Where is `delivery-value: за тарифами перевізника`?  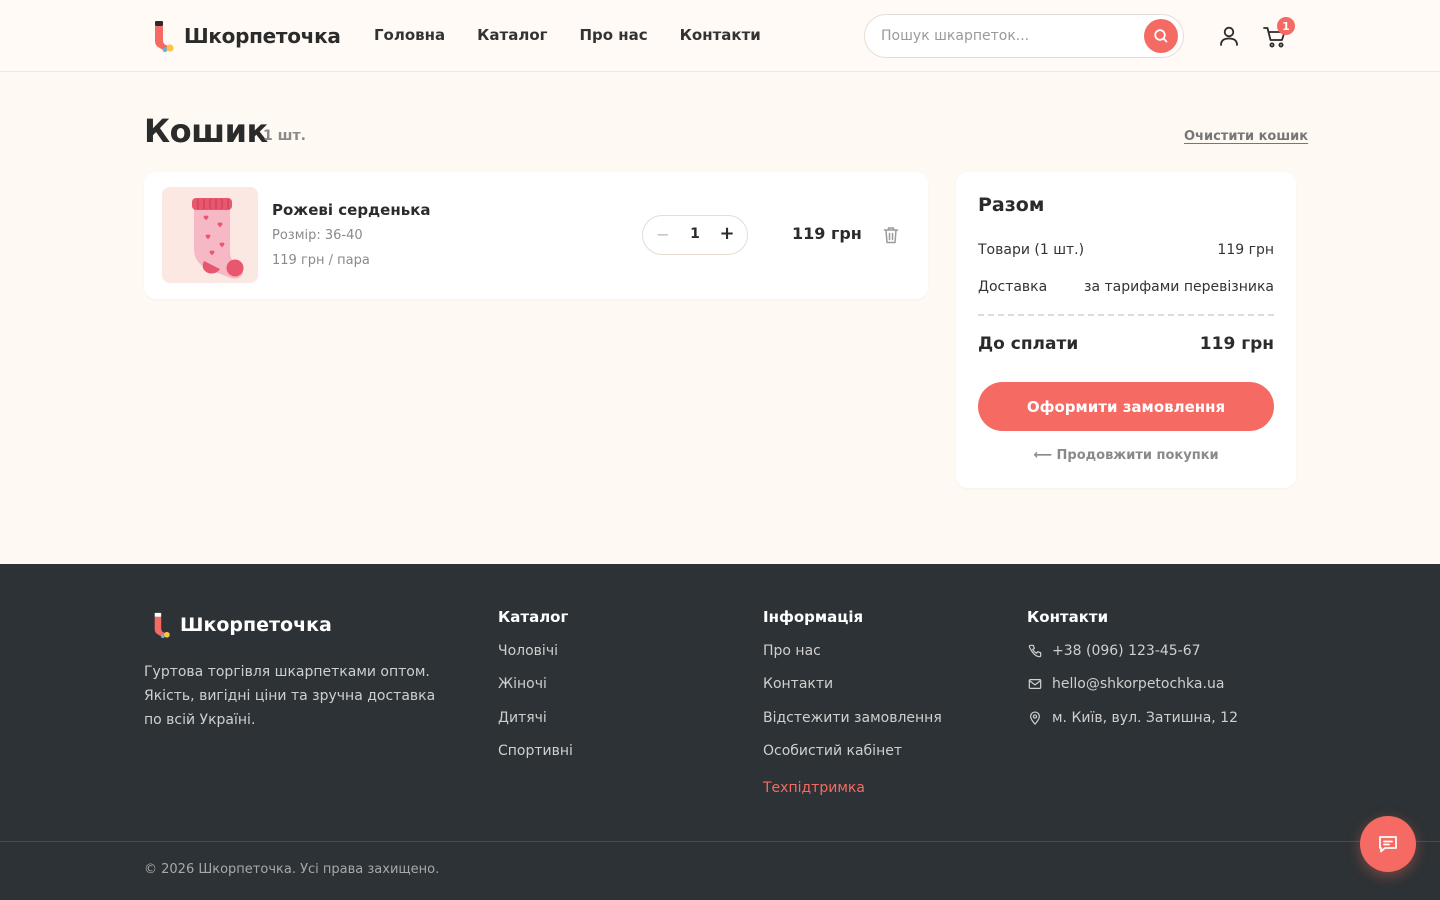 delivery-value: за тарифами перевізника is located at coordinates (1179, 287).